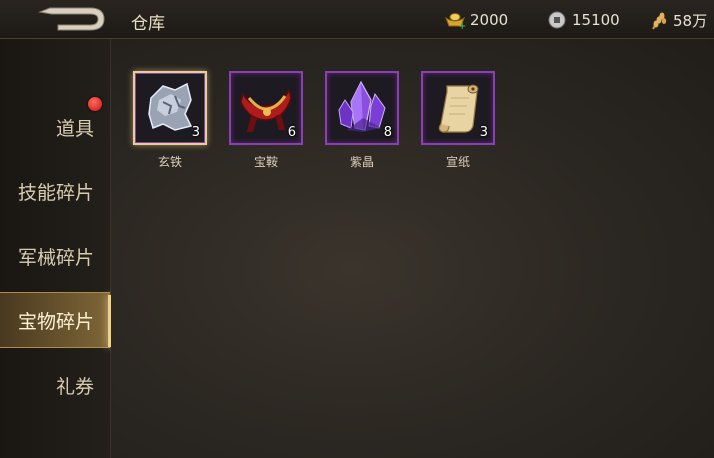 This screenshot has width=714, height=458. I want to click on sidebar-item-vouchers: 礼券, so click(55, 385).